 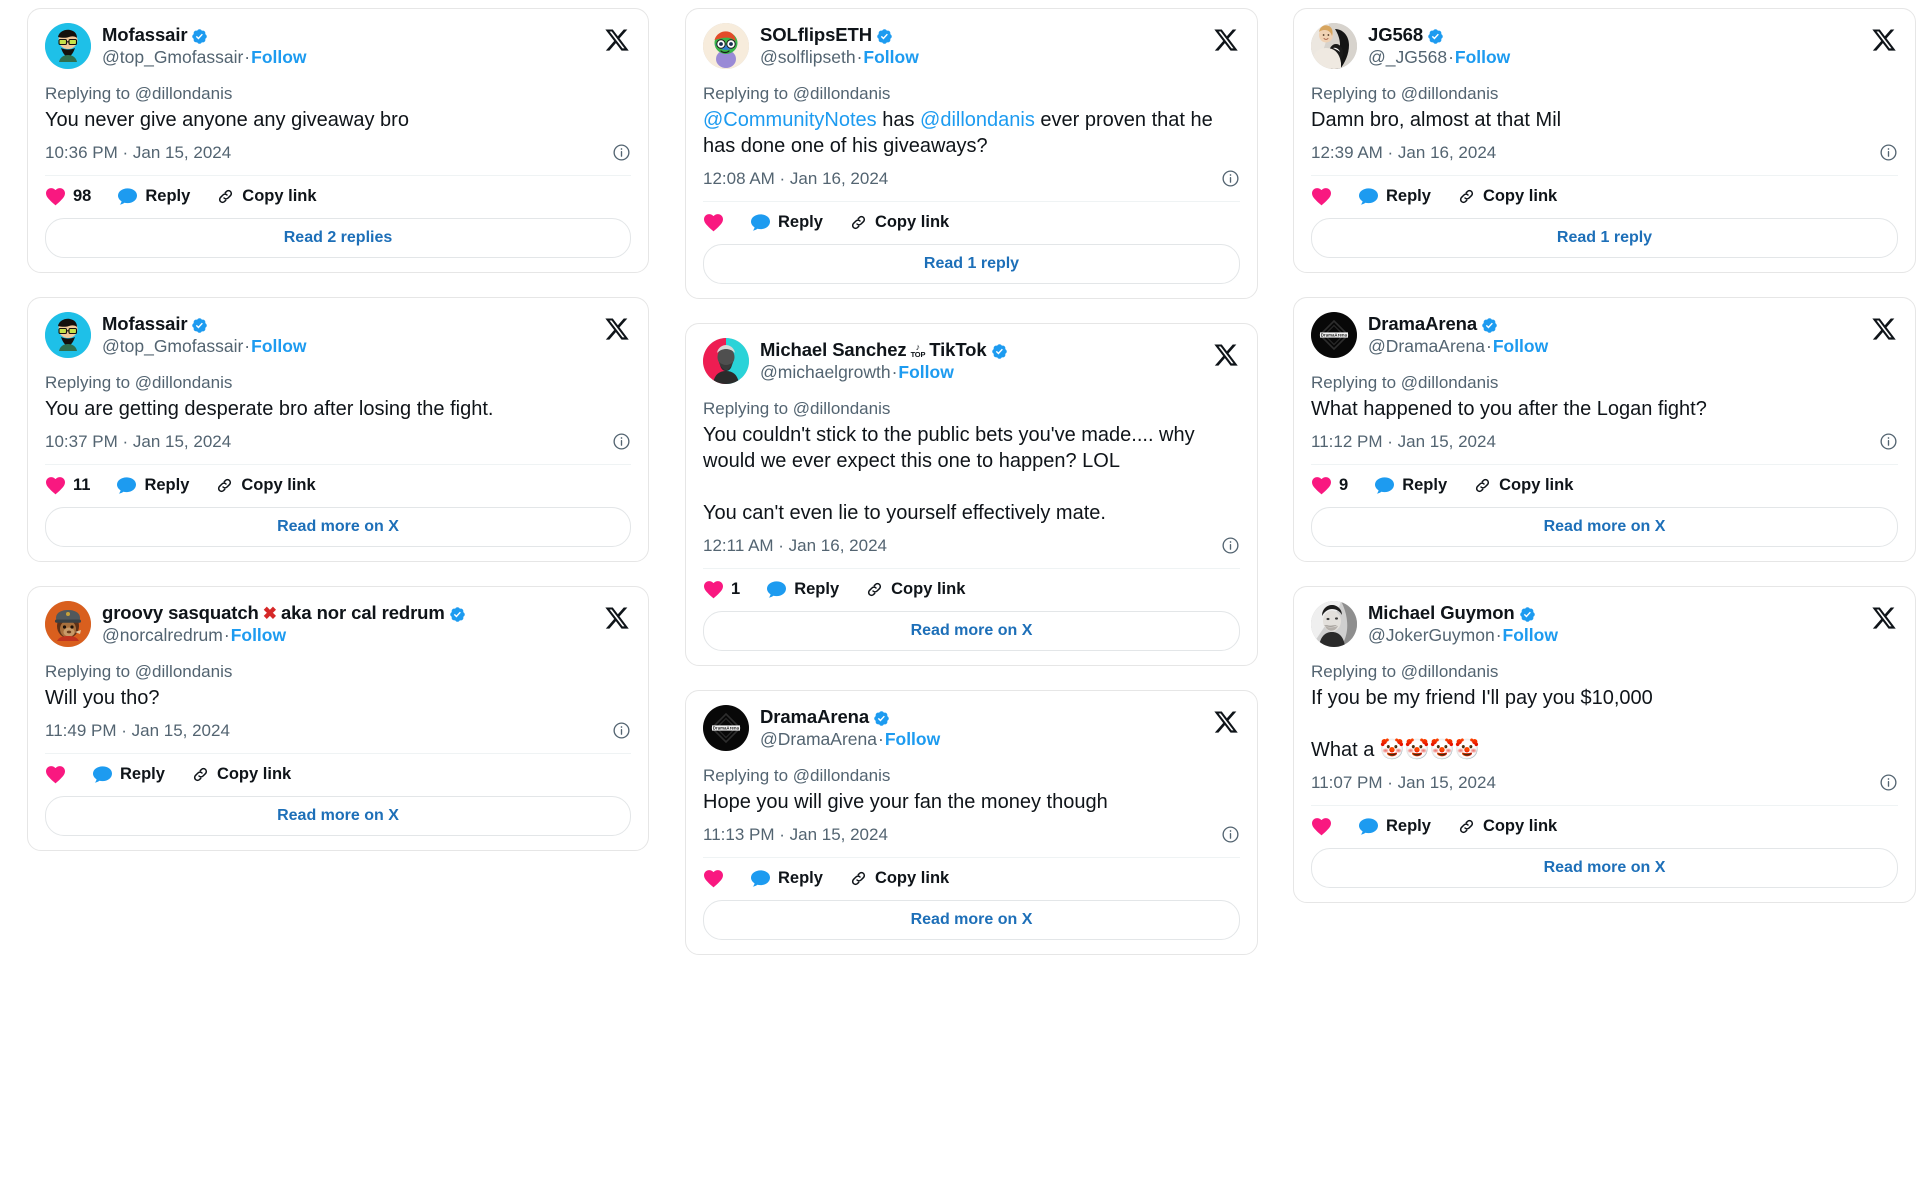 What do you see at coordinates (162, 635) in the screenshot?
I see `author-handle: @norcalredrum` at bounding box center [162, 635].